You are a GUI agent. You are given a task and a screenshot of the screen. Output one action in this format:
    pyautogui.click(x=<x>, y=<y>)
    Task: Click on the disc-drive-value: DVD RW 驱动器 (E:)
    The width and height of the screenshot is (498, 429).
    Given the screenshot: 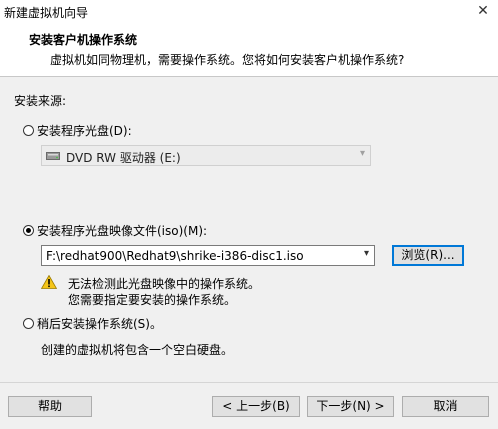 What is the action you would take?
    pyautogui.click(x=123, y=158)
    